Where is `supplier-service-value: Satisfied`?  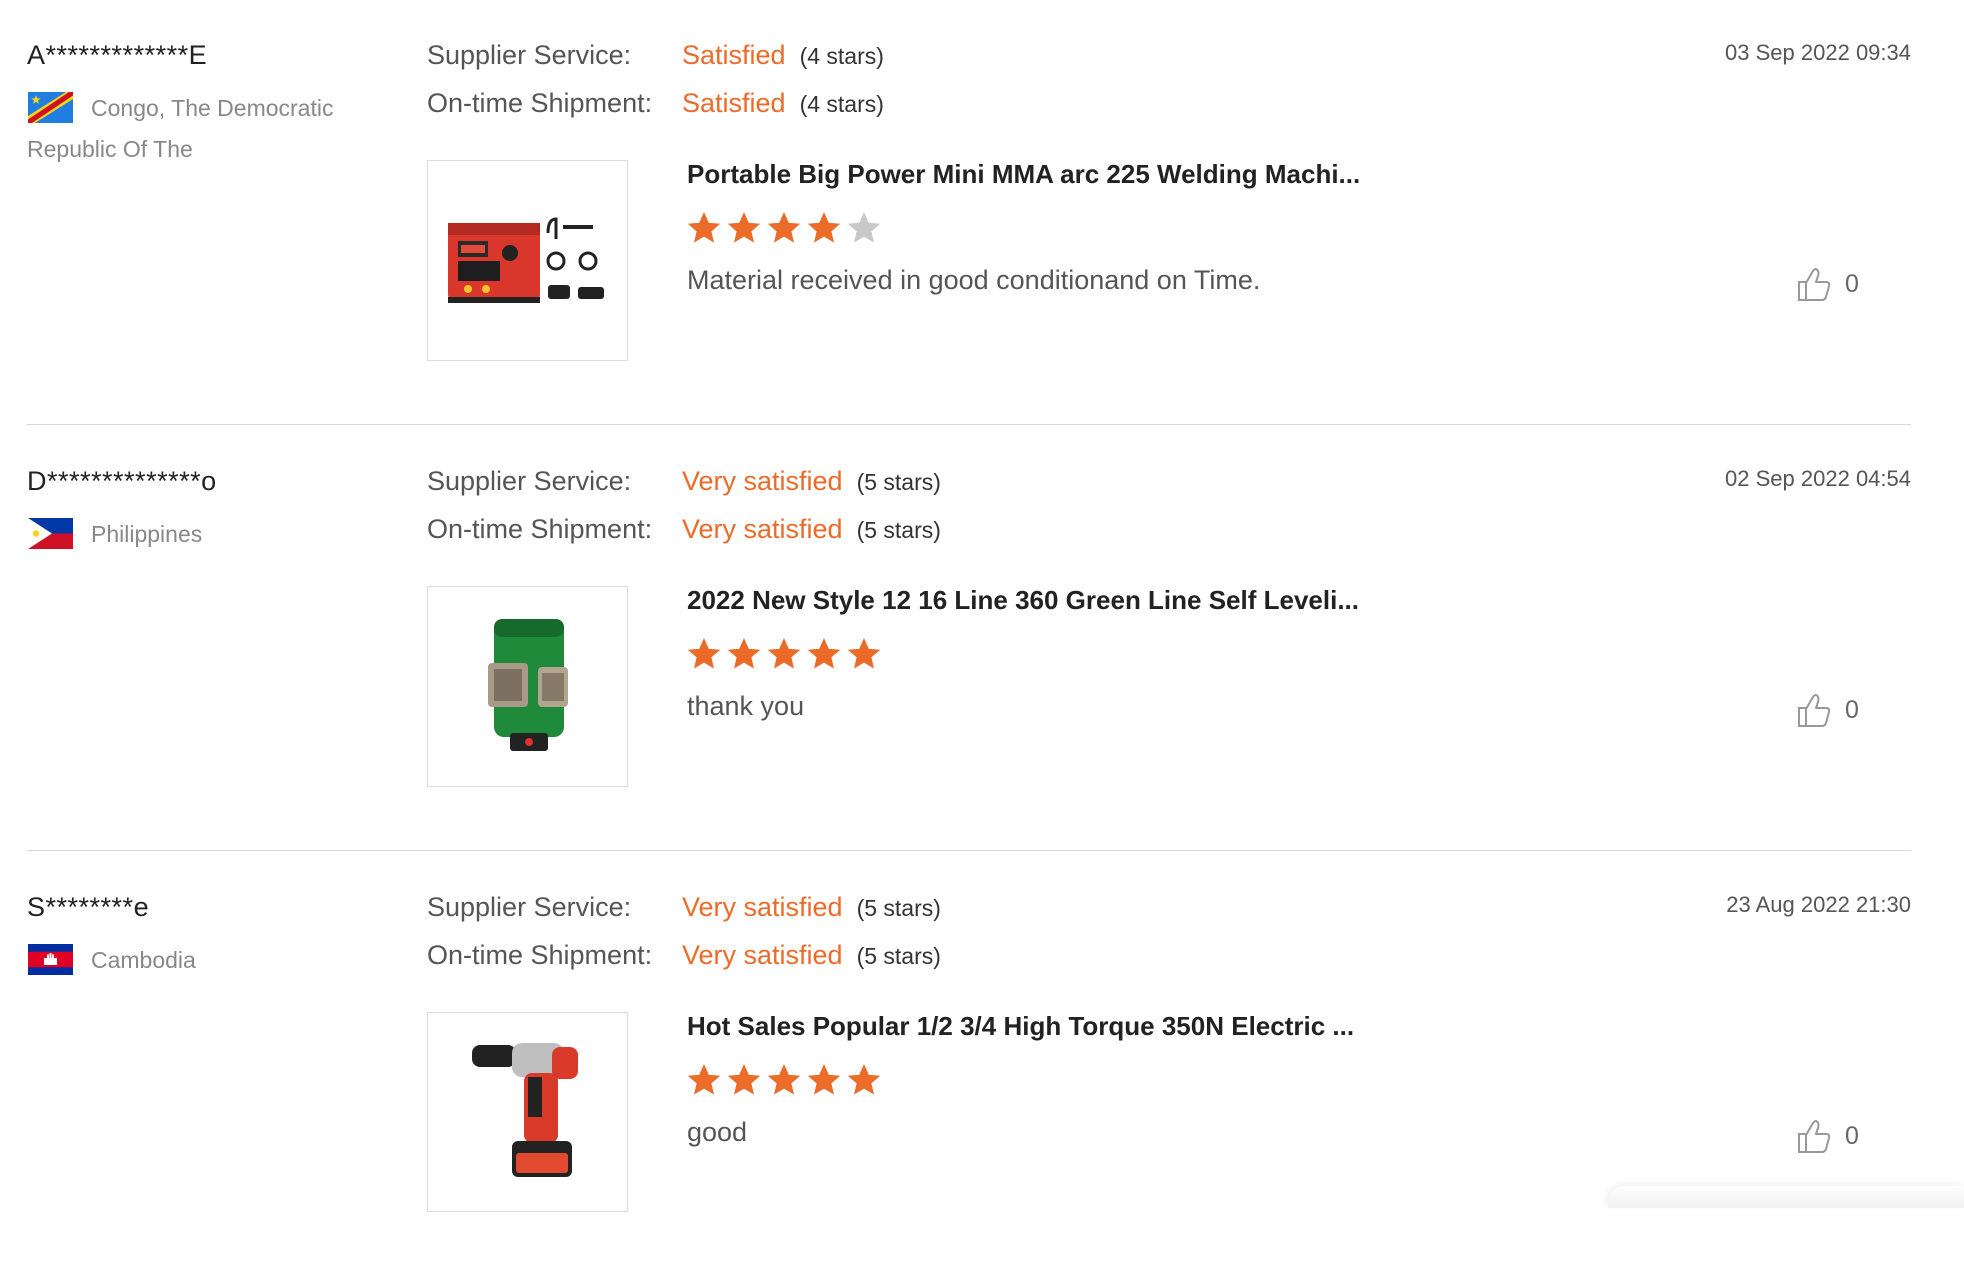 supplier-service-value: Satisfied is located at coordinates (734, 55).